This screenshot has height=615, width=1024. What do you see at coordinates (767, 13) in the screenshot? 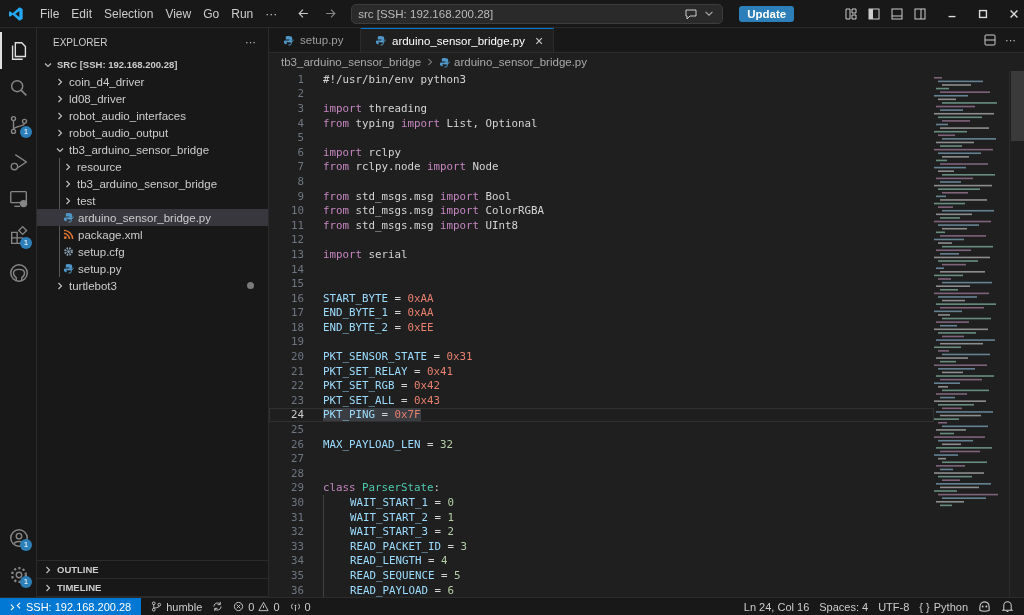
I see `update-button: Update` at bounding box center [767, 13].